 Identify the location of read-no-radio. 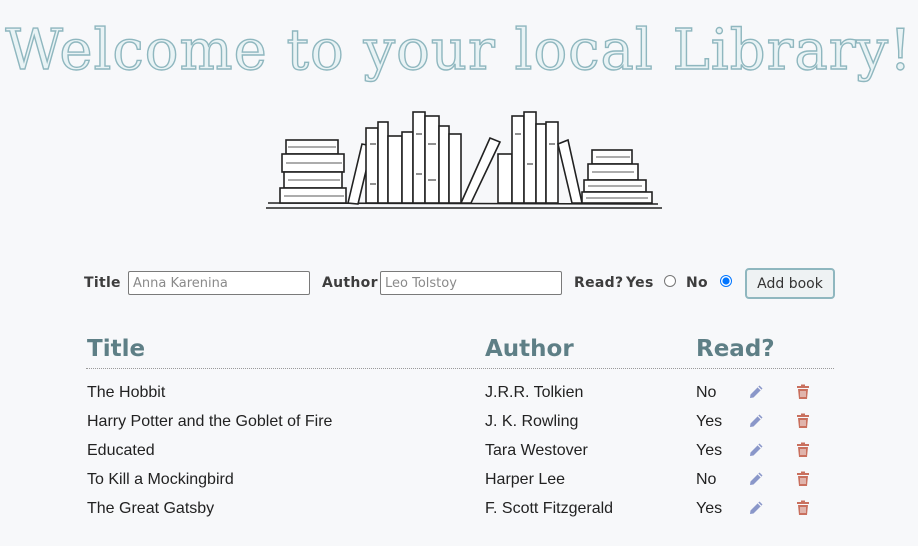
(726, 281).